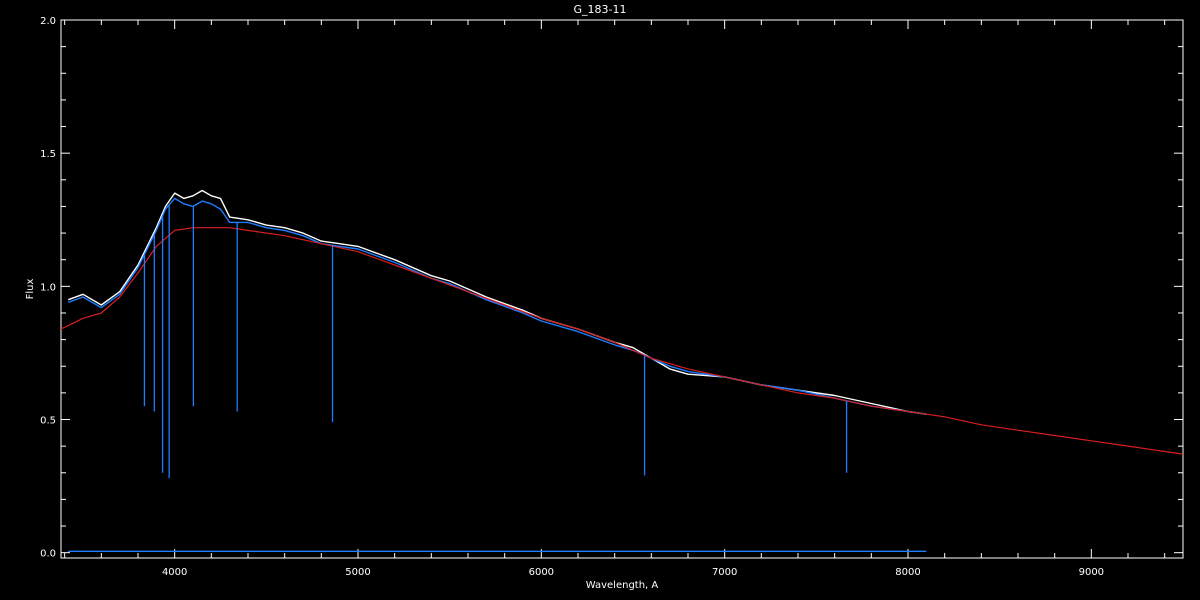 The image size is (1200, 600). What do you see at coordinates (48, 421) in the screenshot?
I see `y-tick-label: 0.5` at bounding box center [48, 421].